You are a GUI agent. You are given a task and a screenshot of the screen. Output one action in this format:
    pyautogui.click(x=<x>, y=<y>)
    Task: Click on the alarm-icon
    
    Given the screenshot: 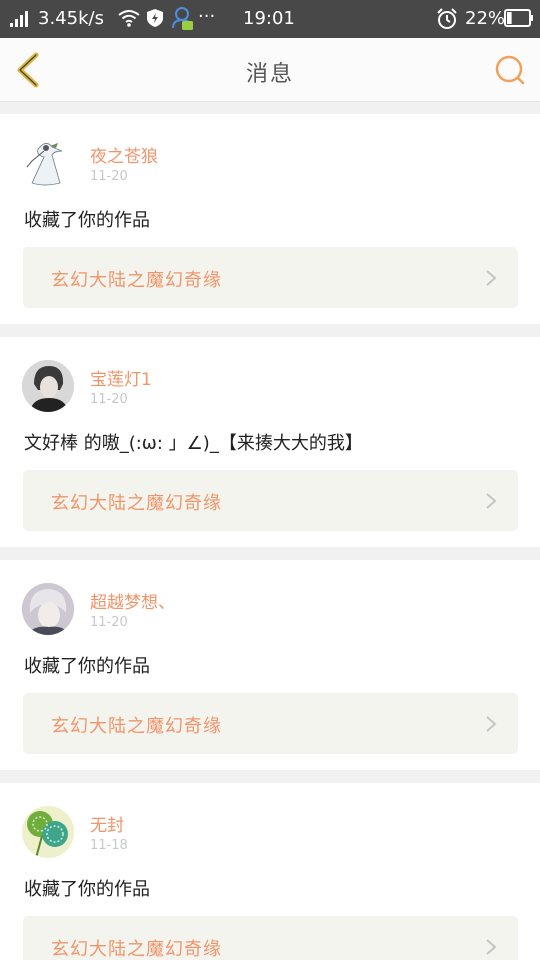 What is the action you would take?
    pyautogui.click(x=447, y=18)
    